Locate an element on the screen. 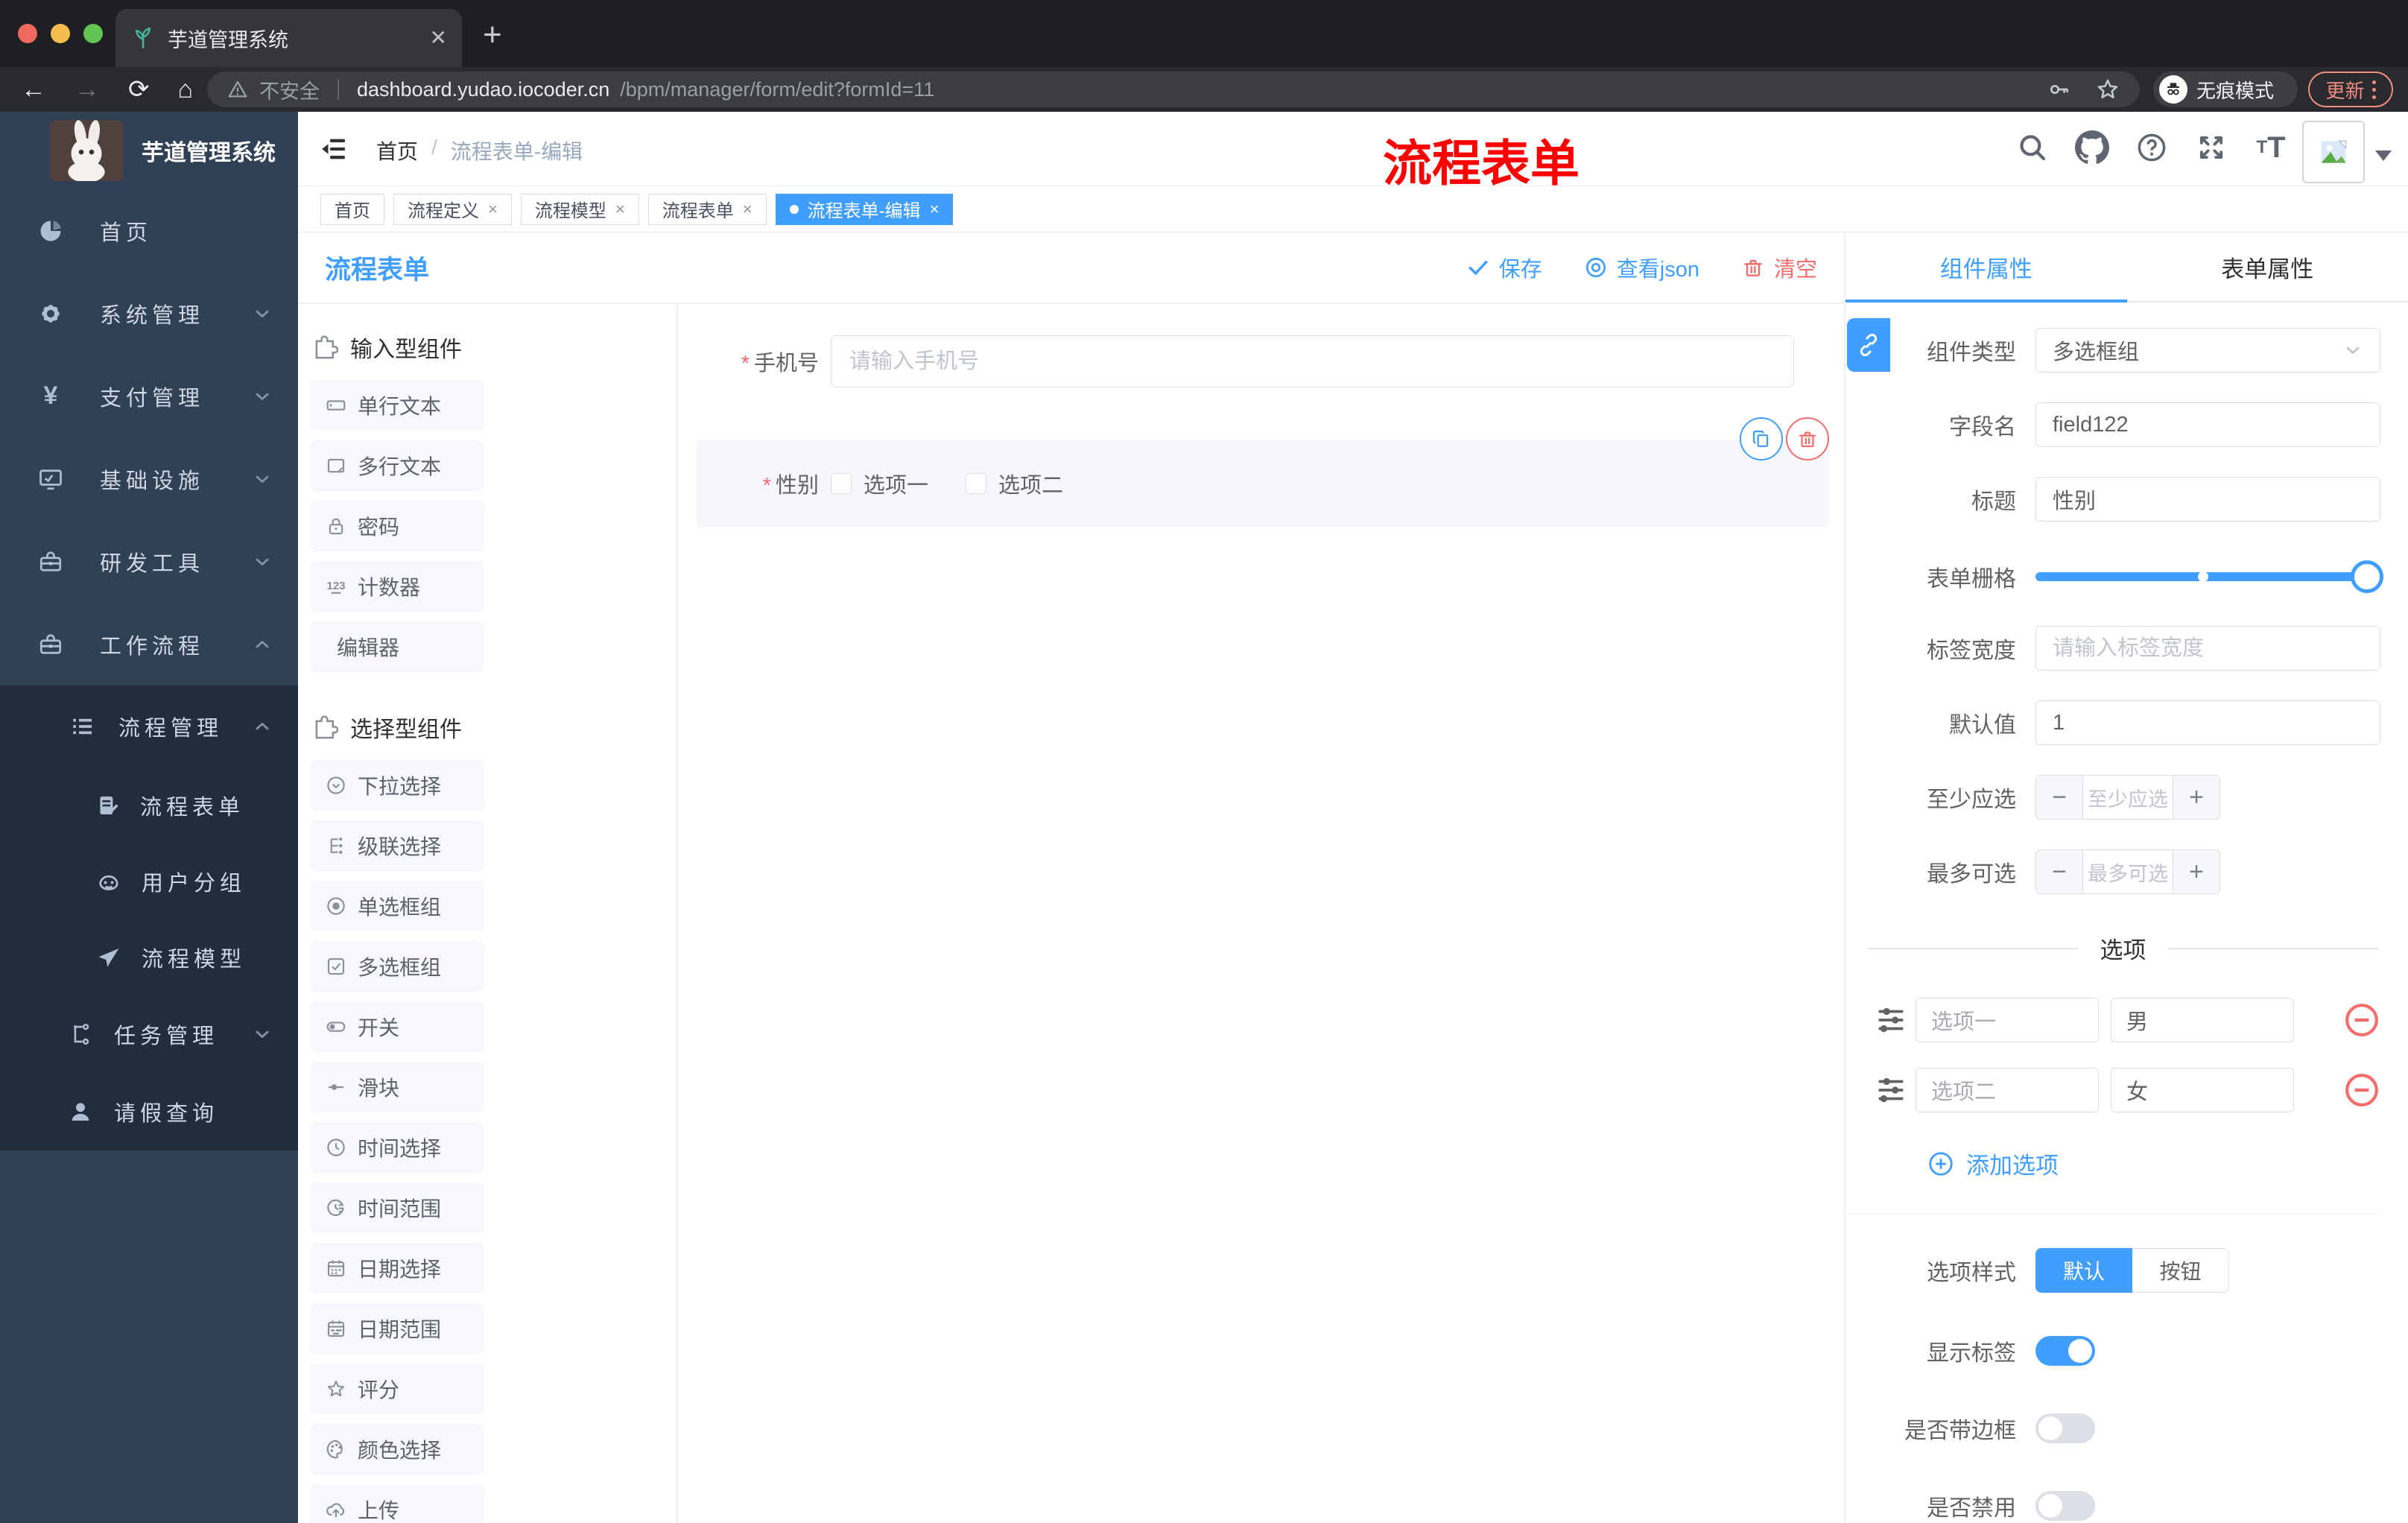 Image resolution: width=2408 pixels, height=1523 pixels. phone-input is located at coordinates (1312, 361).